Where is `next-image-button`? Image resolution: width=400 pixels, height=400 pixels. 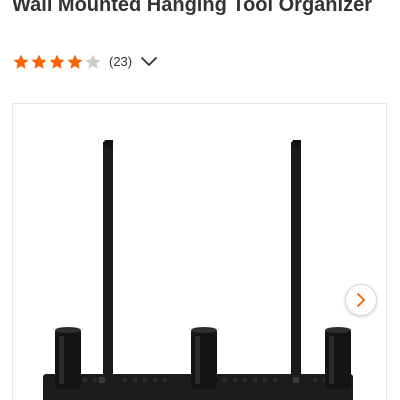
next-image-button is located at coordinates (361, 300).